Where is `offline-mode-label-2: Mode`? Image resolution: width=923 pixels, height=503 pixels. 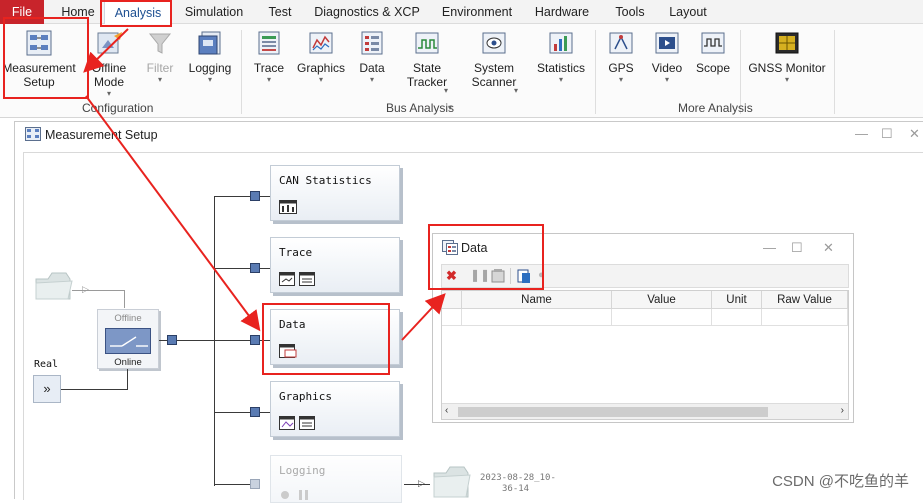
offline-mode-label-2: Mode is located at coordinates (109, 82).